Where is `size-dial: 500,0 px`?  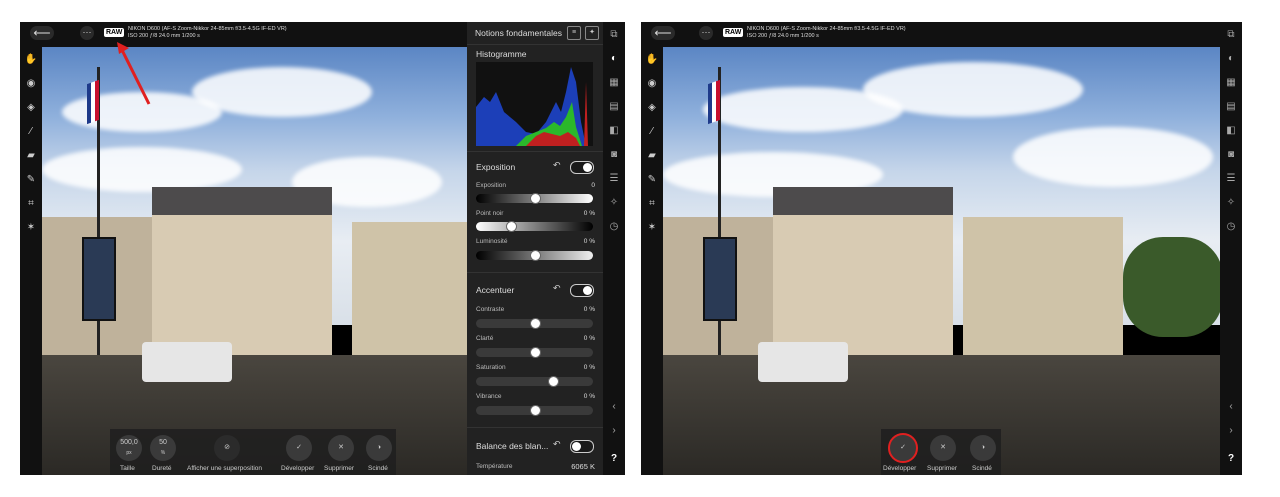
size-dial: 500,0 px is located at coordinates (129, 448).